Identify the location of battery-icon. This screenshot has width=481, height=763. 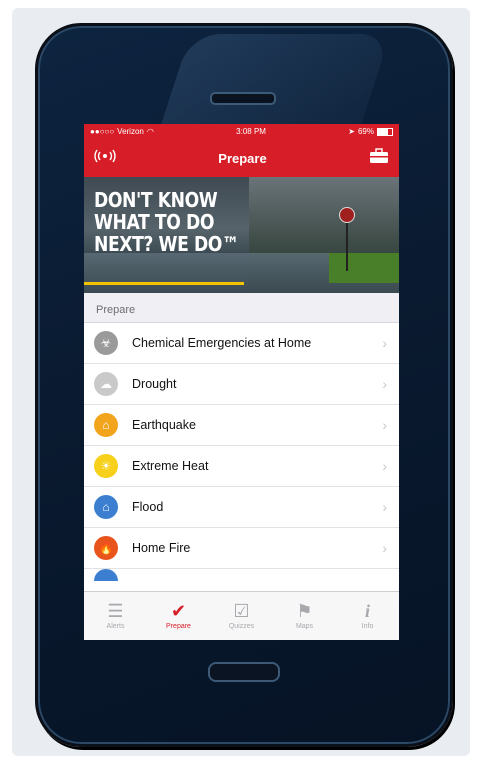
(384, 131).